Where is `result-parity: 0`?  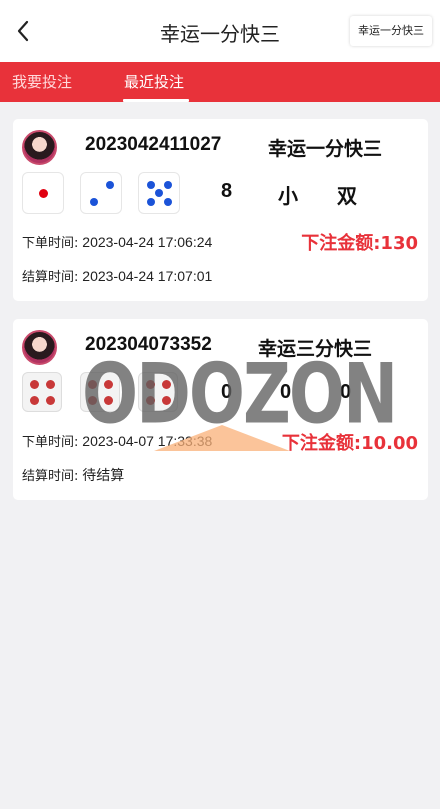 result-parity: 0 is located at coordinates (346, 392).